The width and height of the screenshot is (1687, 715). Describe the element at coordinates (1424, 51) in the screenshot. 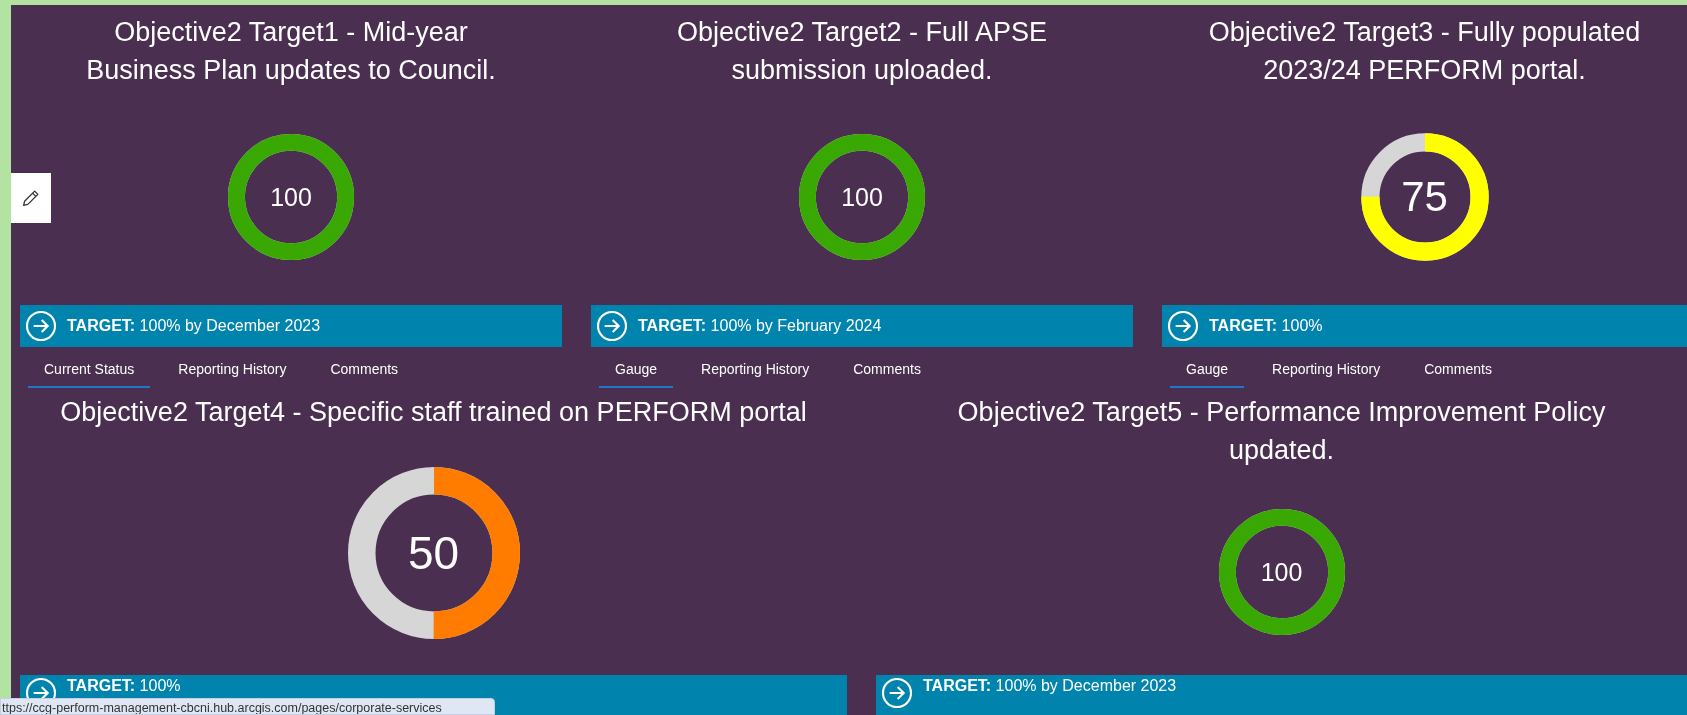

I see `card-title: Objective2 Target3 - Fully populated 2023/24 PERFORM portal.` at that location.